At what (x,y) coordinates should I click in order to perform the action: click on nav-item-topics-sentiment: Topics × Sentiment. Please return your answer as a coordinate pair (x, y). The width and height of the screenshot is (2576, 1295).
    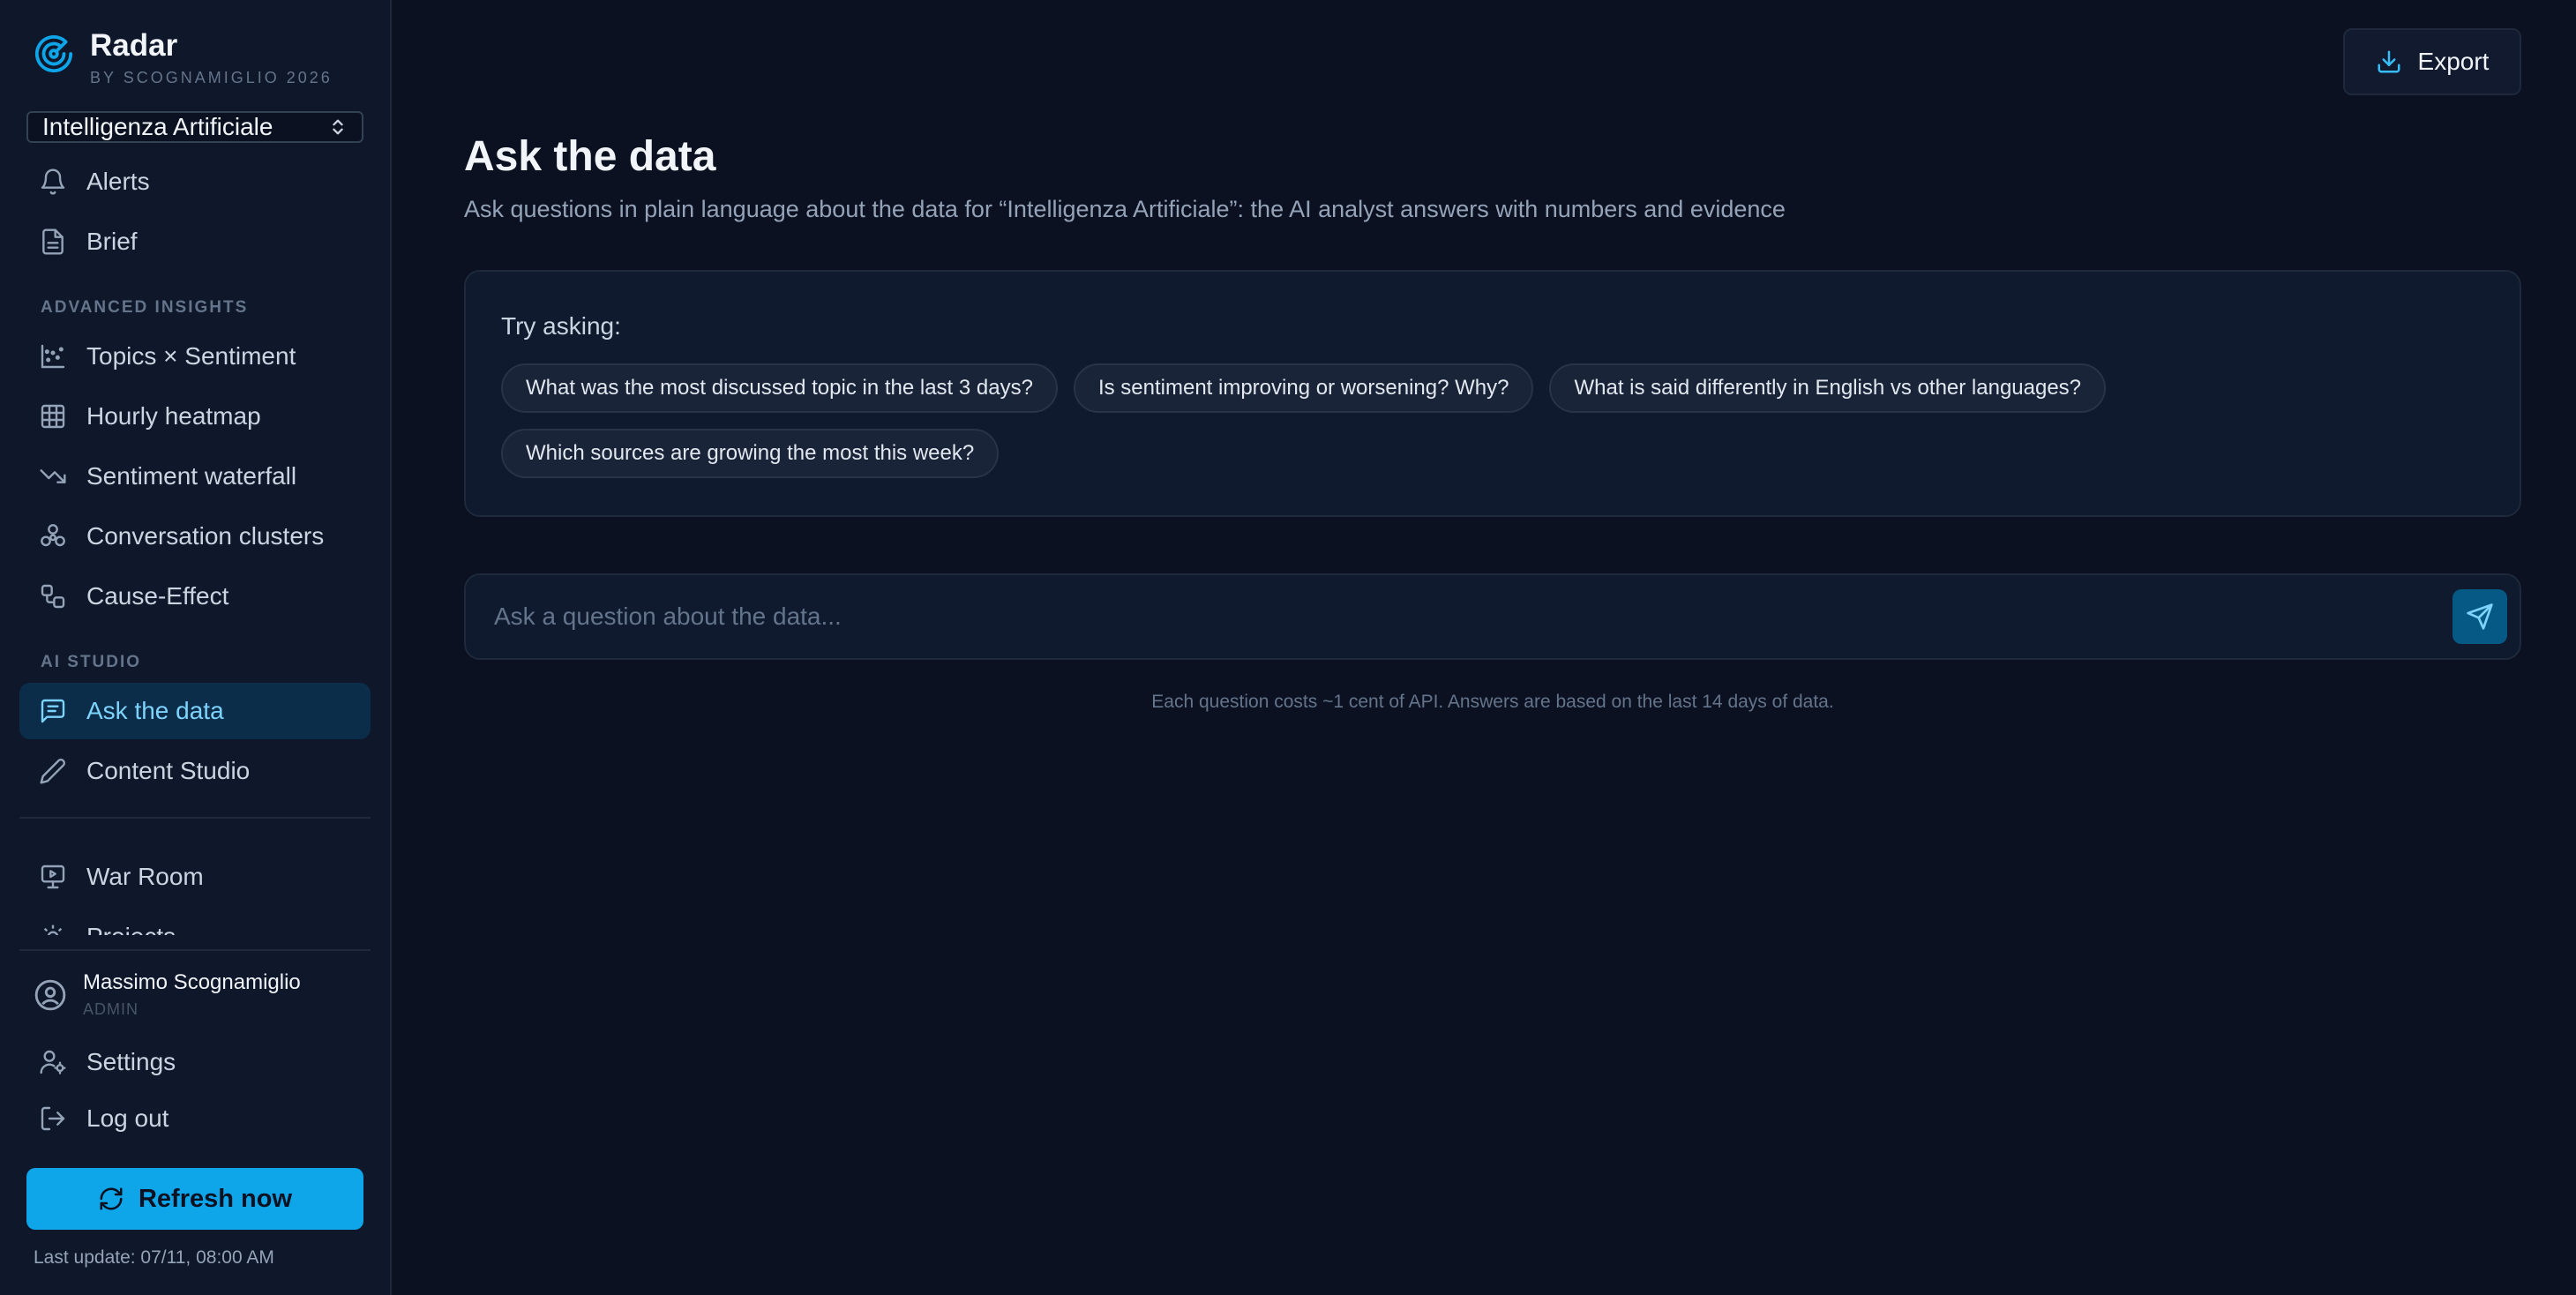
    Looking at the image, I should click on (195, 356).